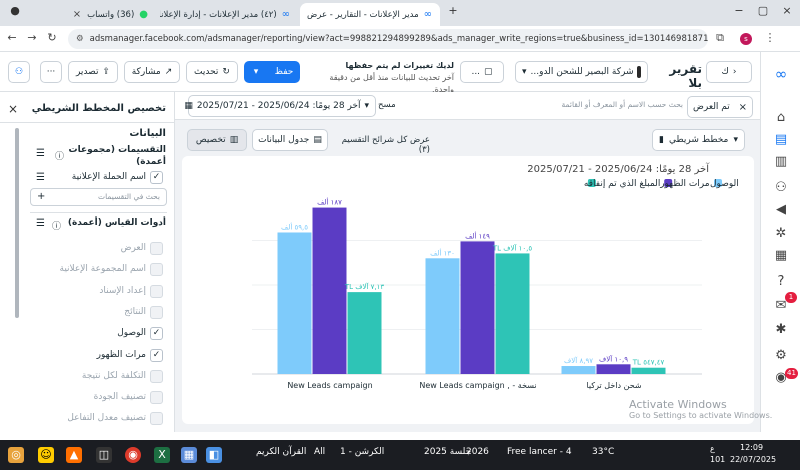  Describe the element at coordinates (98, 197) in the screenshot. I see `breakdown-search-input: + بحث في التقسيمات` at that location.